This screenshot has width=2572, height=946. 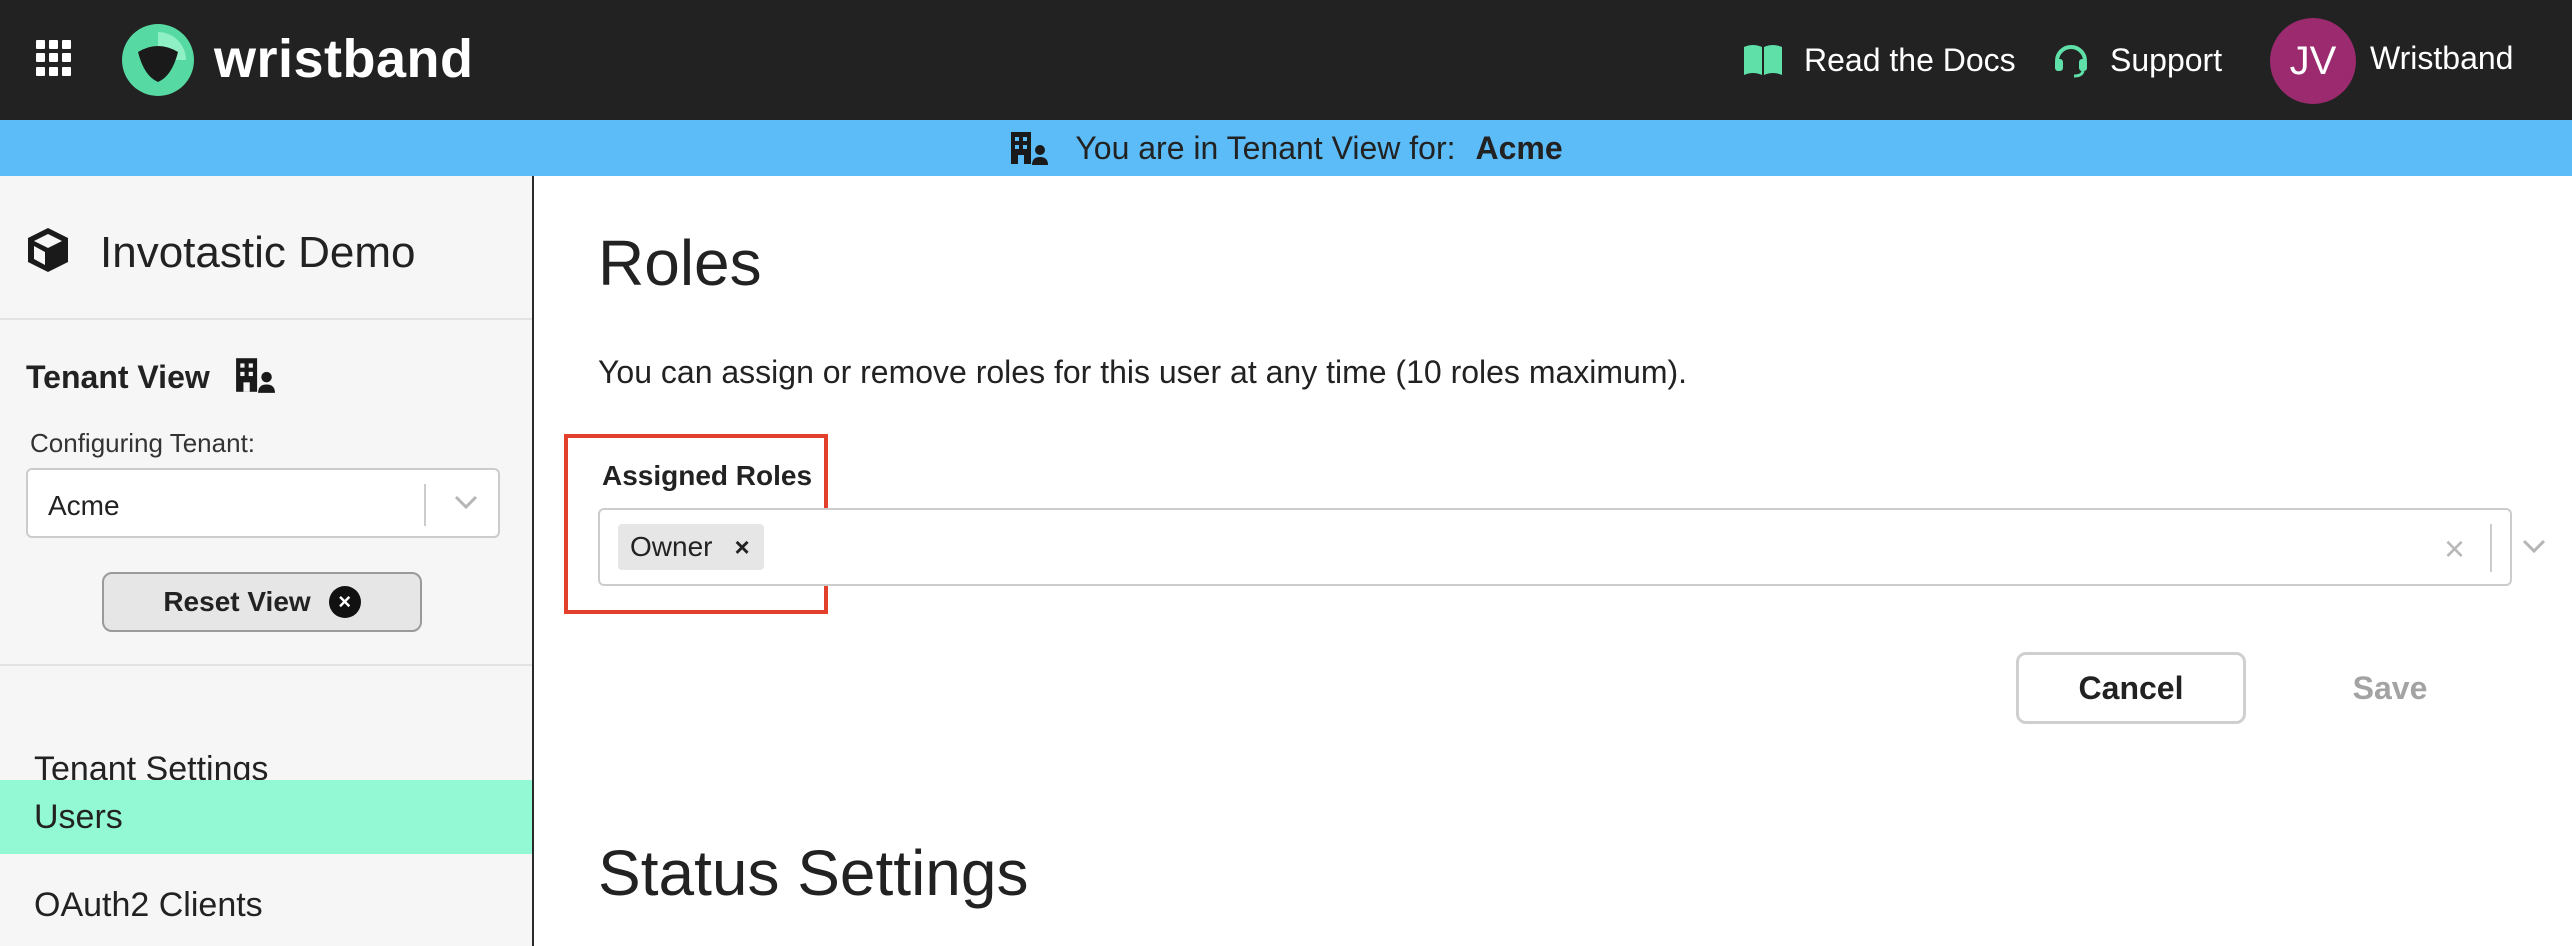 What do you see at coordinates (84, 505) in the screenshot?
I see `tenant-select-value: Acme` at bounding box center [84, 505].